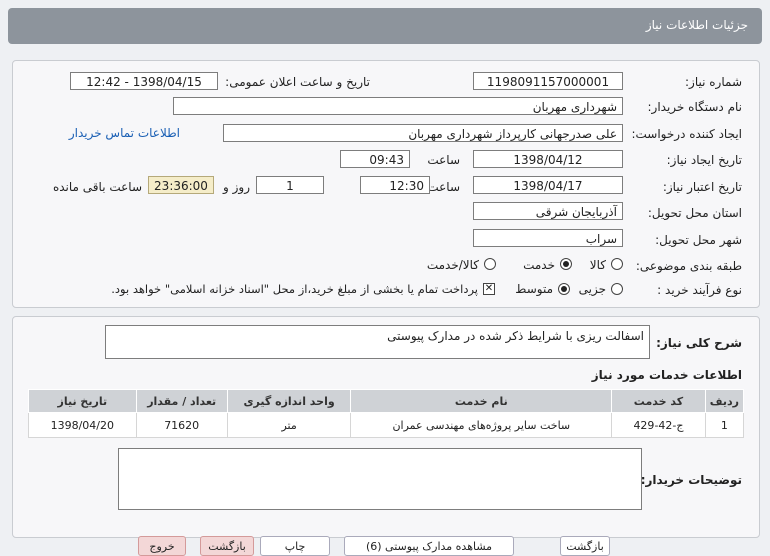 Image resolution: width=770 pixels, height=556 pixels. What do you see at coordinates (489, 289) in the screenshot?
I see `treasury-checkbox: ✕` at bounding box center [489, 289].